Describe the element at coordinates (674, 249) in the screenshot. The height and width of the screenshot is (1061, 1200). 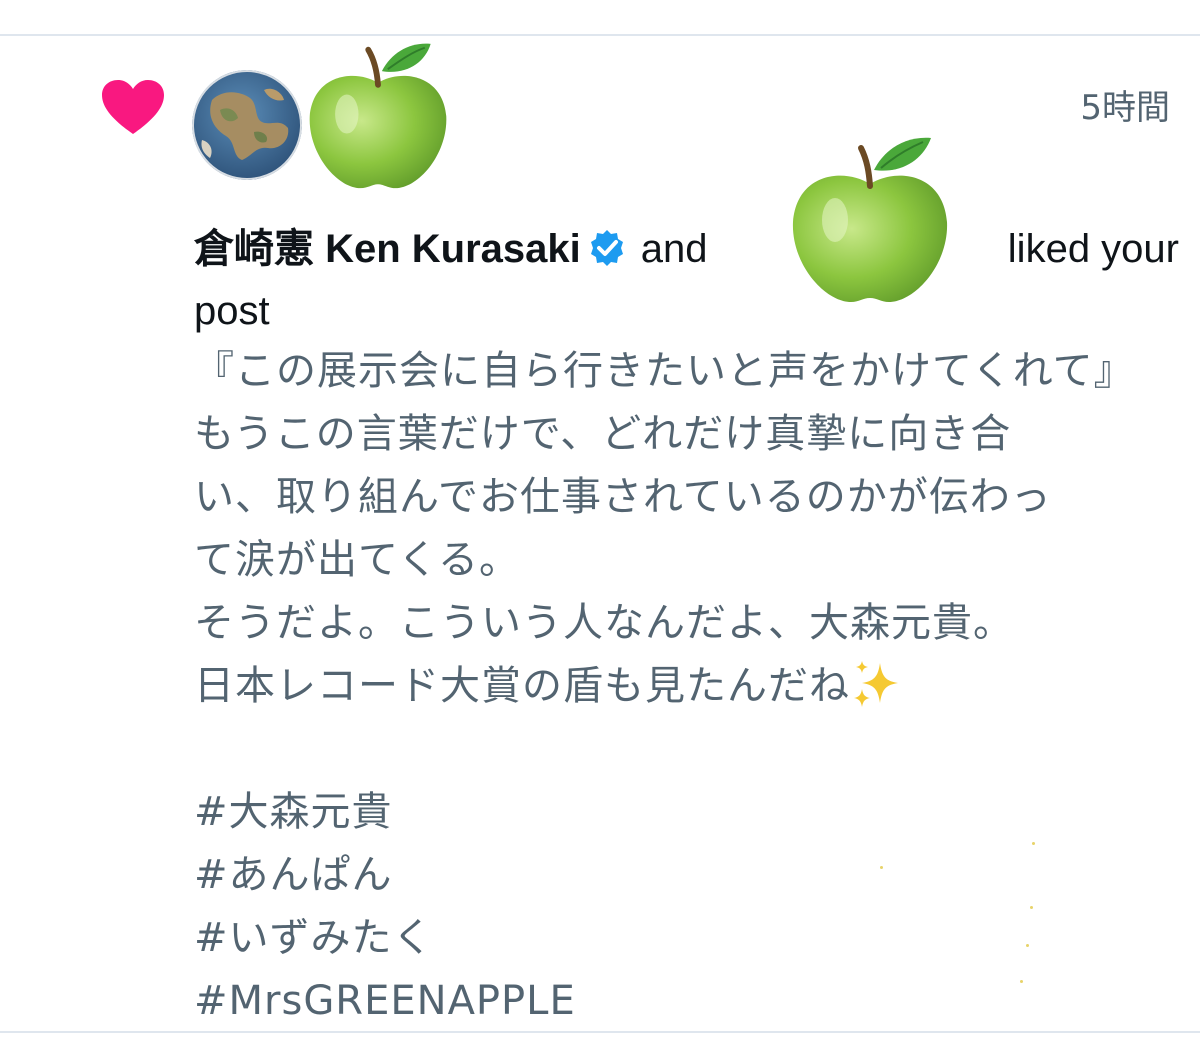
I see `conjunction-text: and` at that location.